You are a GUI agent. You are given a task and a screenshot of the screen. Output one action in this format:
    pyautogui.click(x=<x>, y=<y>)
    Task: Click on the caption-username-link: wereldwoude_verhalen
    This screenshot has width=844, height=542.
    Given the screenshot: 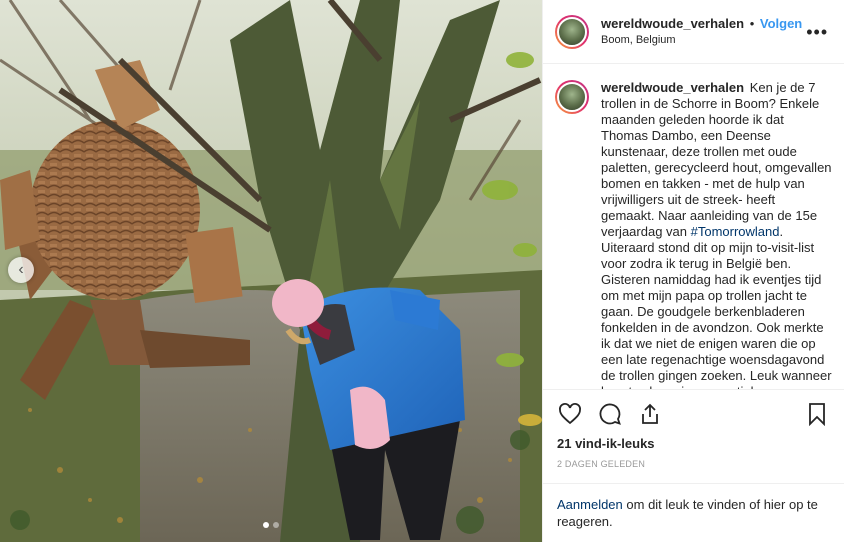 What is the action you would take?
    pyautogui.click(x=672, y=87)
    